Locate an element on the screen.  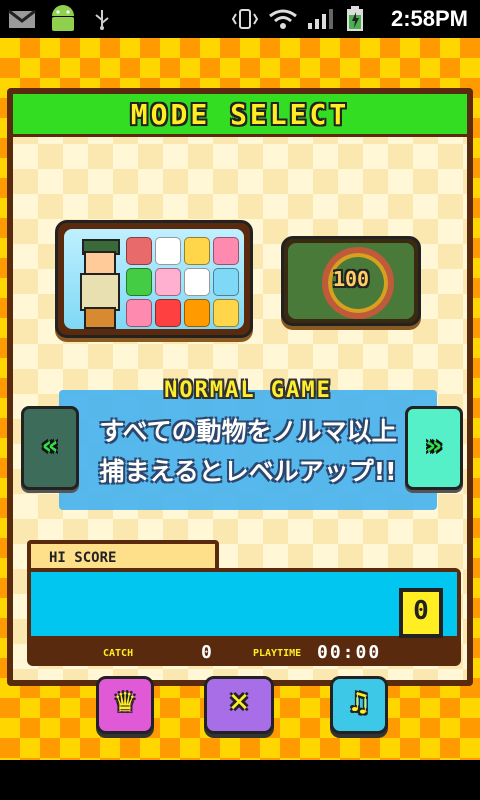
prev-mode-button: « is located at coordinates (50, 448).